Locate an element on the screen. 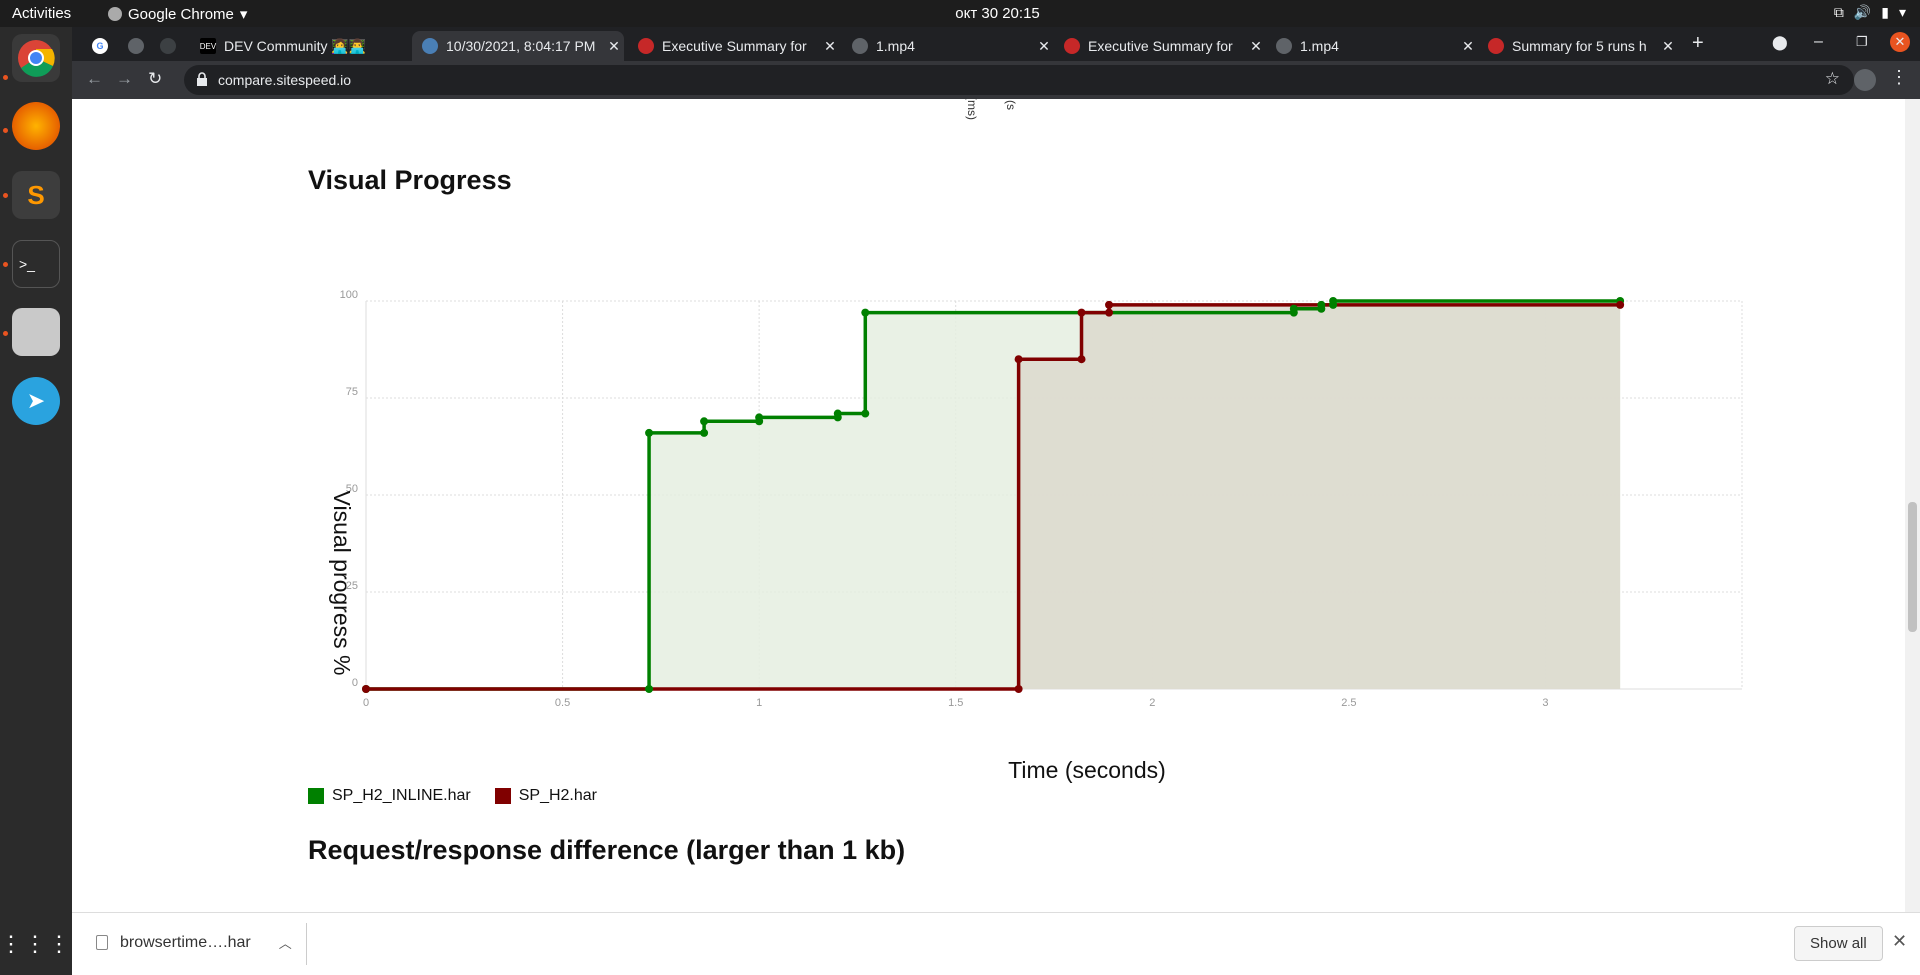  download-filename: browsertime….har is located at coordinates (185, 942).